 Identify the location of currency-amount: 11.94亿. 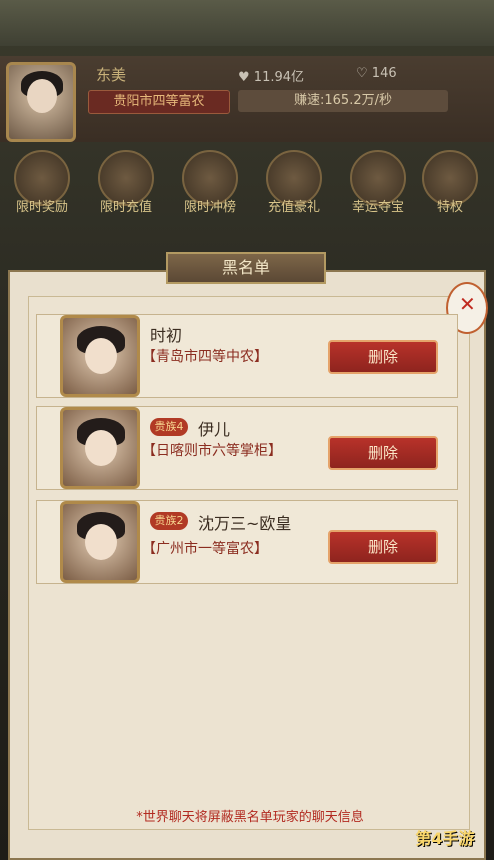
(279, 77).